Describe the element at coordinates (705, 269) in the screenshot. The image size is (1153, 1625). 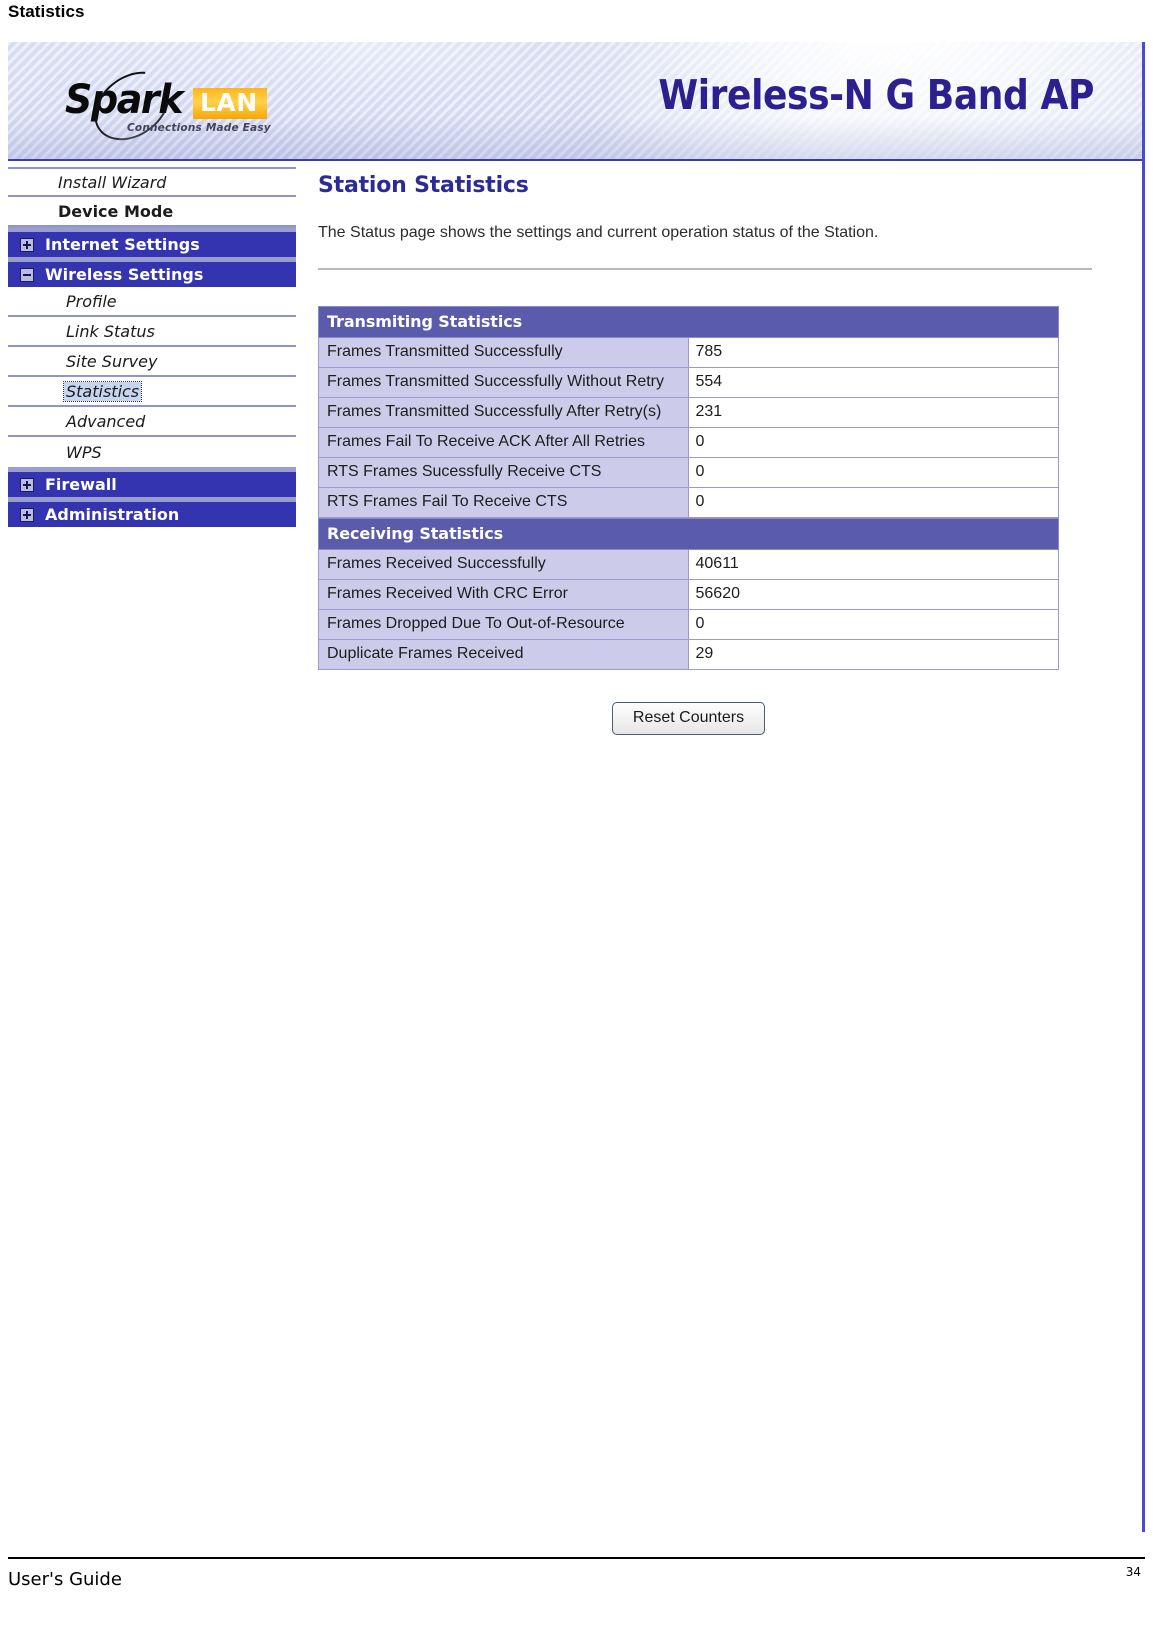
I see `content-divider` at that location.